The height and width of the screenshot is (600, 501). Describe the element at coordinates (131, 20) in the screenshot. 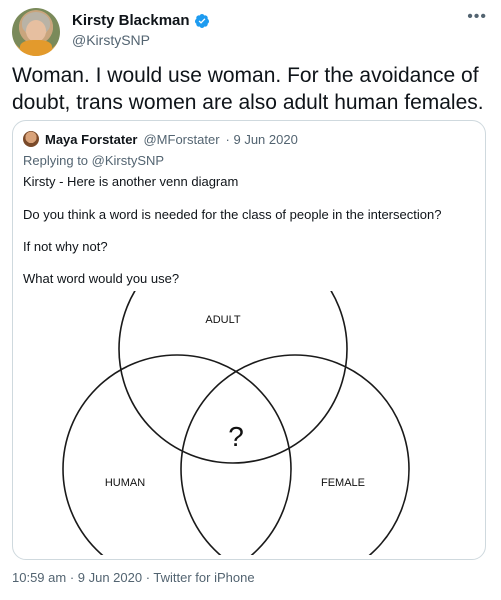

I see `author-name: Kirsty Blackman` at that location.